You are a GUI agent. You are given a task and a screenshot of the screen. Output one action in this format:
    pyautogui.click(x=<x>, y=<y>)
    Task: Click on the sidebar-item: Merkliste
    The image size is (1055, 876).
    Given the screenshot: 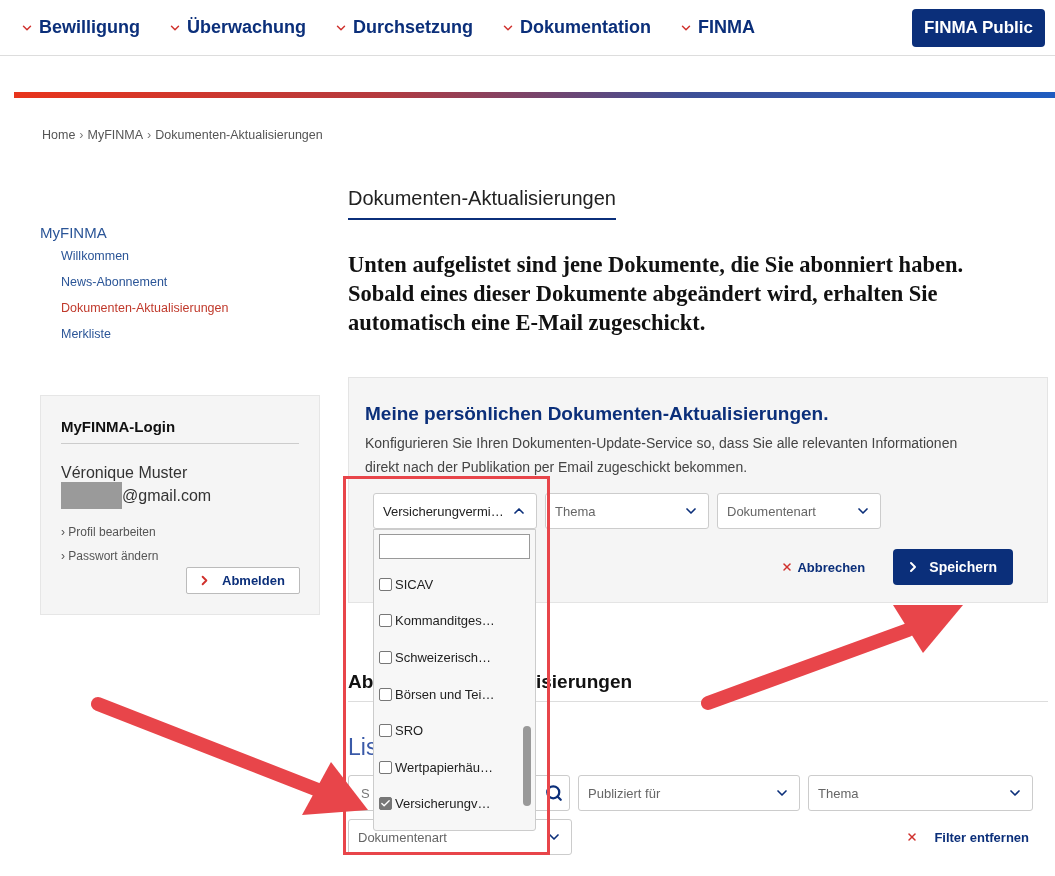 What is the action you would take?
    pyautogui.click(x=190, y=334)
    